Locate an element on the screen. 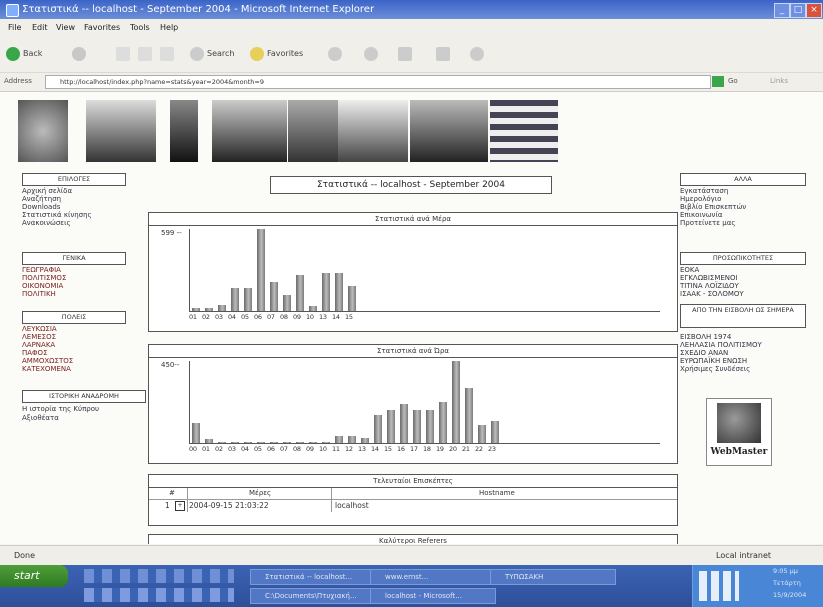 This screenshot has height=607, width=823. tray-icons is located at coordinates (719, 586).